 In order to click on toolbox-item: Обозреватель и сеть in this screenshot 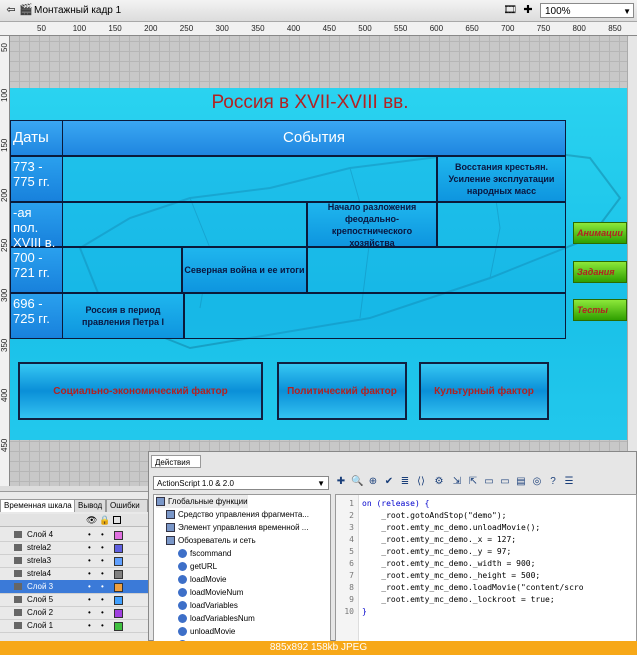, I will do `click(211, 540)`.